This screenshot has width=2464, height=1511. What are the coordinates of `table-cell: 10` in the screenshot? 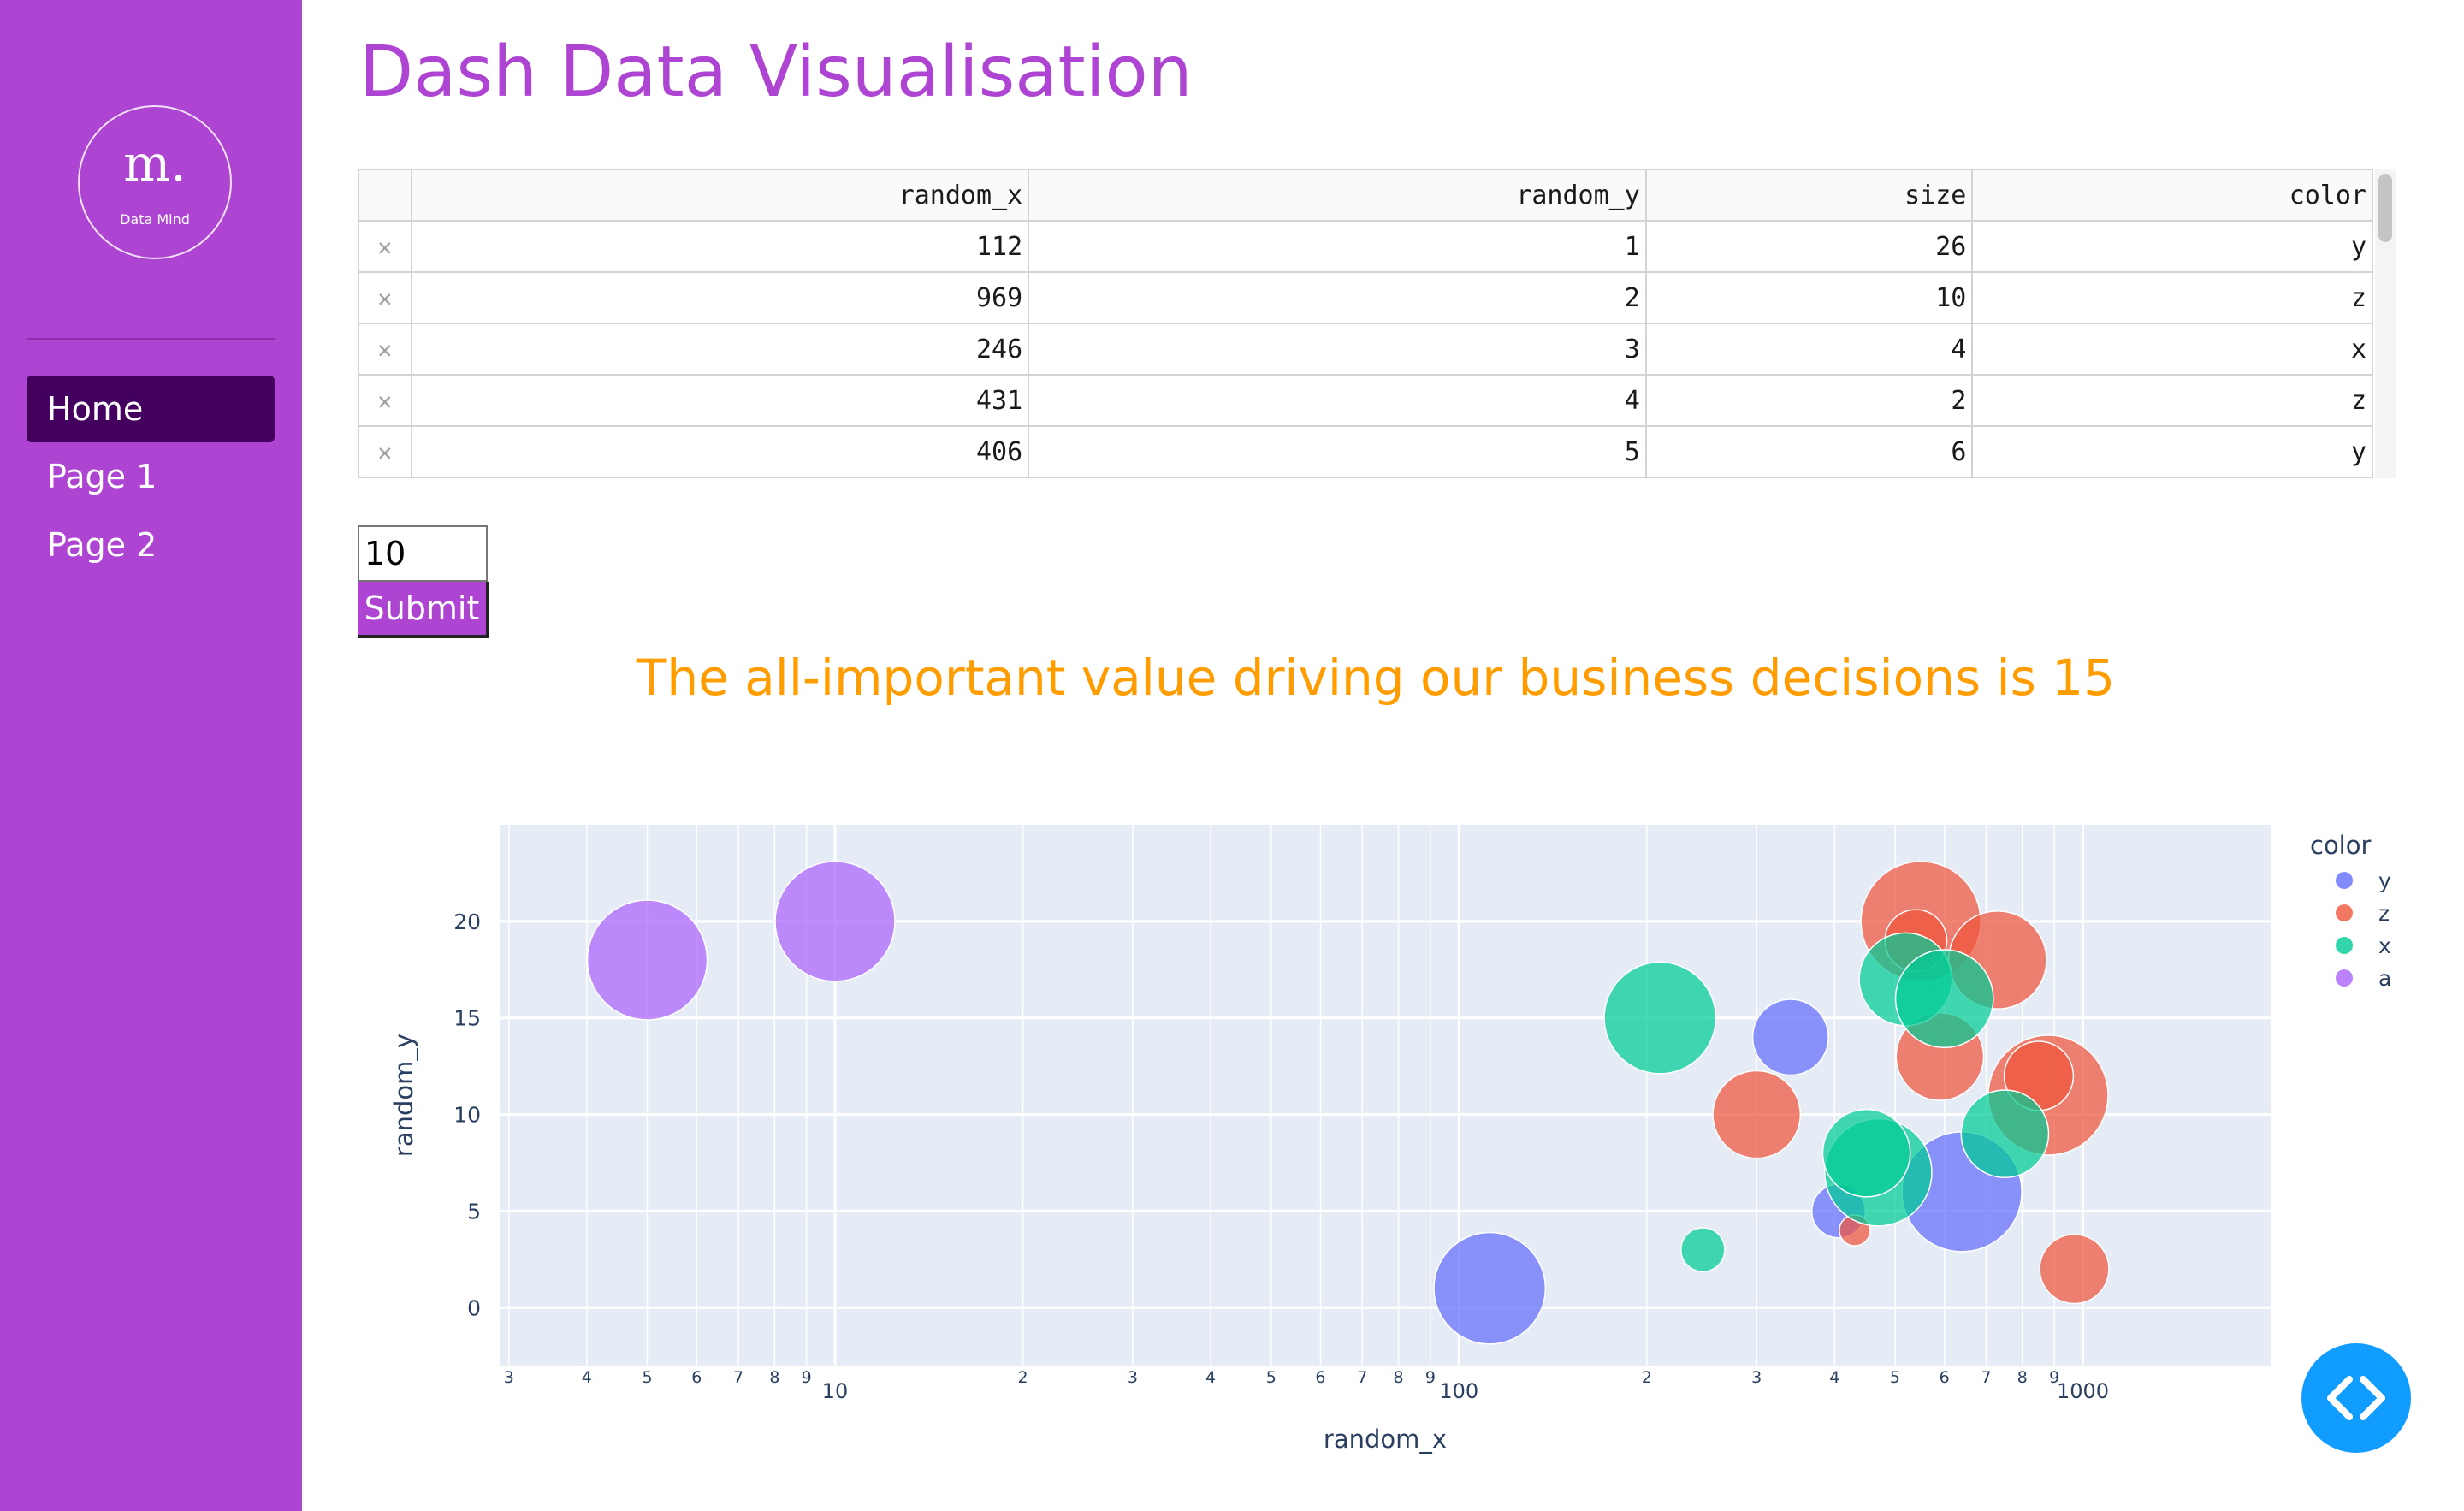 It's located at (1809, 297).